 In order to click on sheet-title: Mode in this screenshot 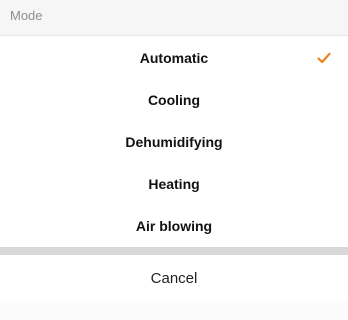, I will do `click(26, 15)`.